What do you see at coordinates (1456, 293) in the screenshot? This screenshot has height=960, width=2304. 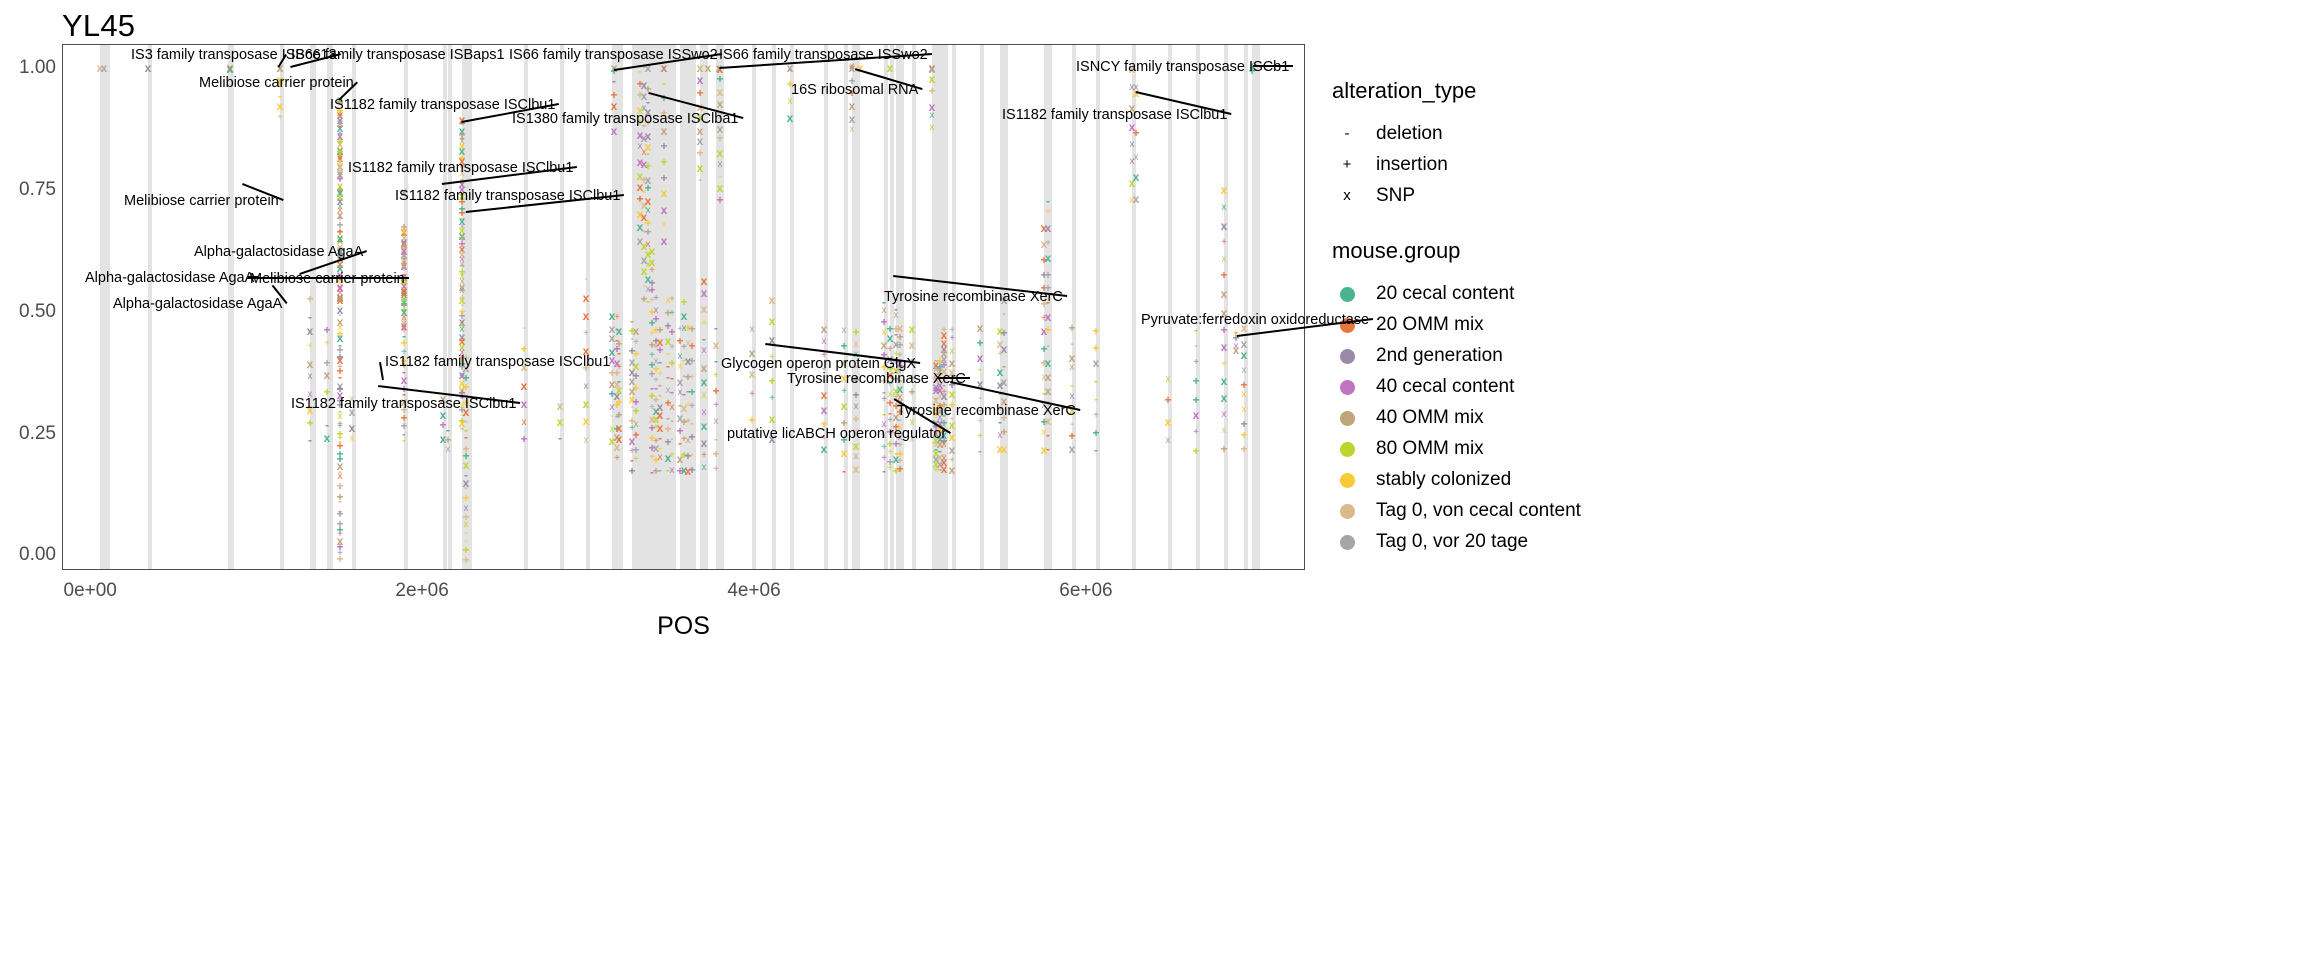 I see `legend-item: 20 cecal content` at bounding box center [1456, 293].